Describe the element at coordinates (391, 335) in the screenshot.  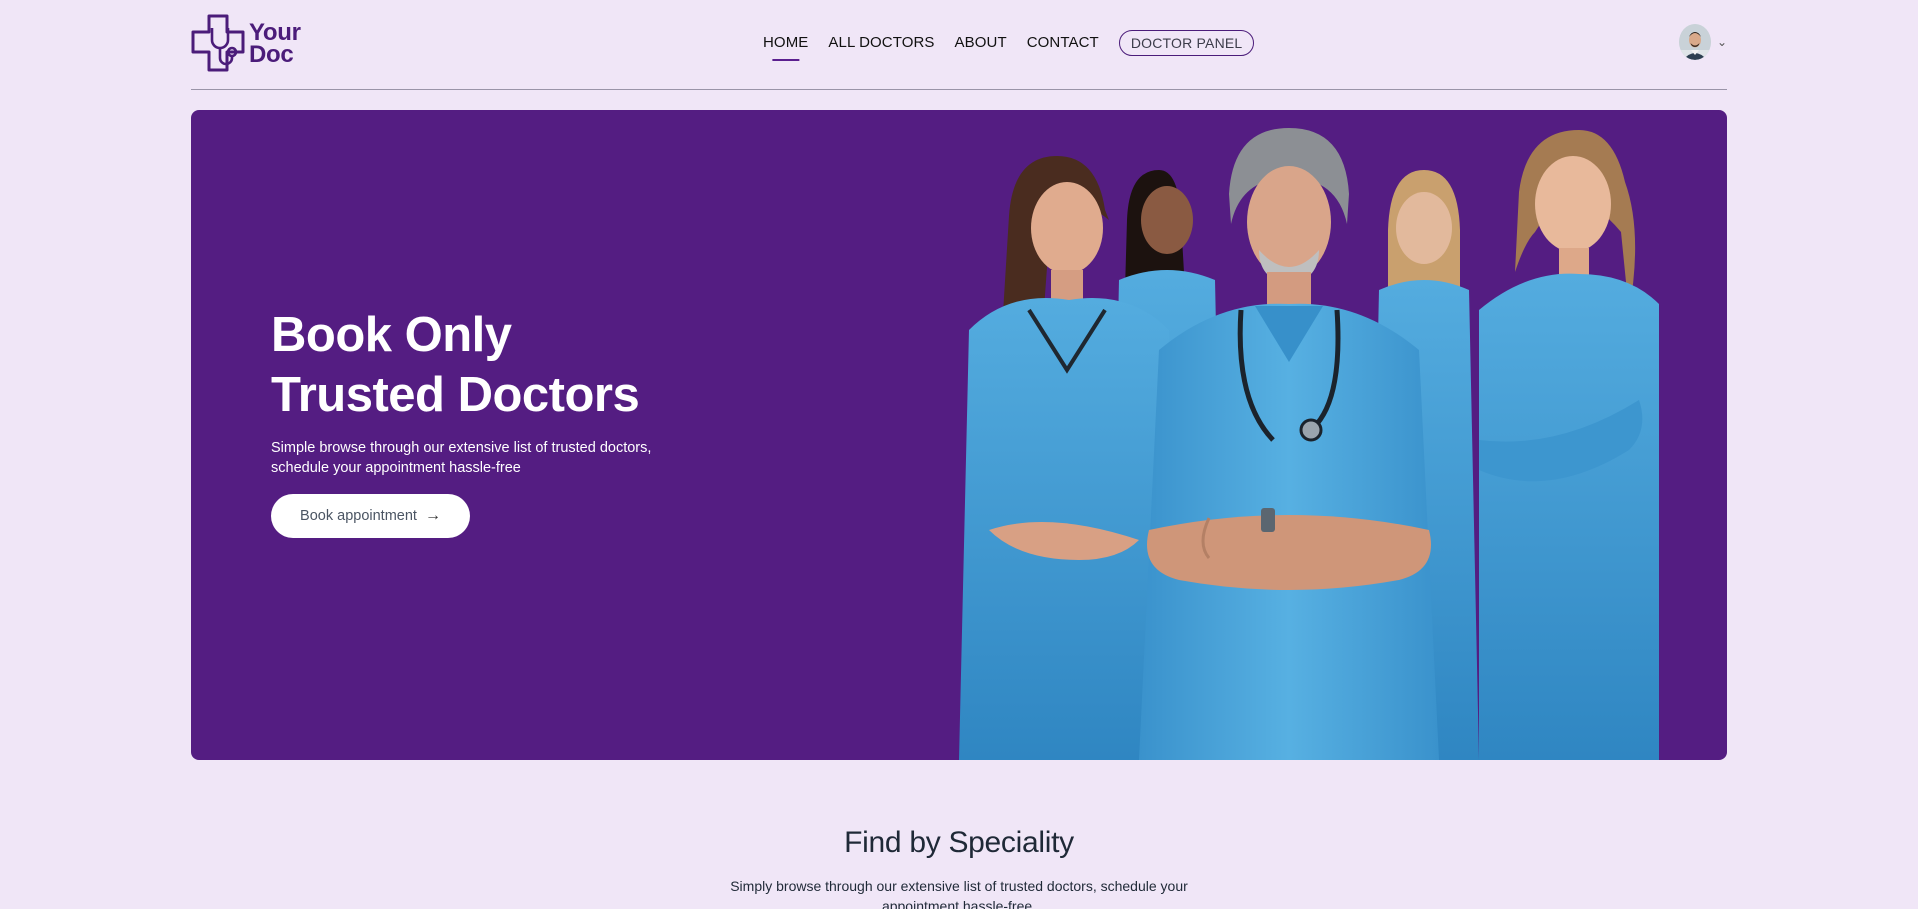
I see `hero-title-line-1: Book Only` at that location.